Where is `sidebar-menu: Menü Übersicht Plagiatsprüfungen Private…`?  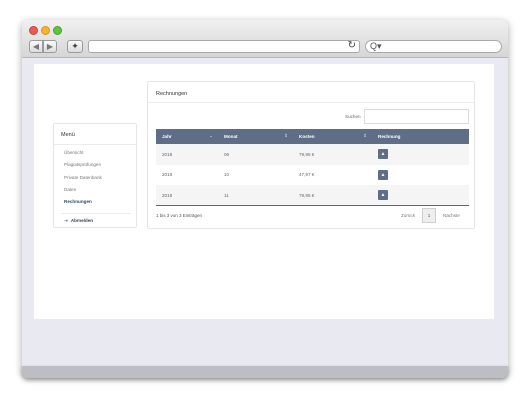
sidebar-menu: Menü Übersicht Plagiatsprüfungen Private… is located at coordinates (95, 175).